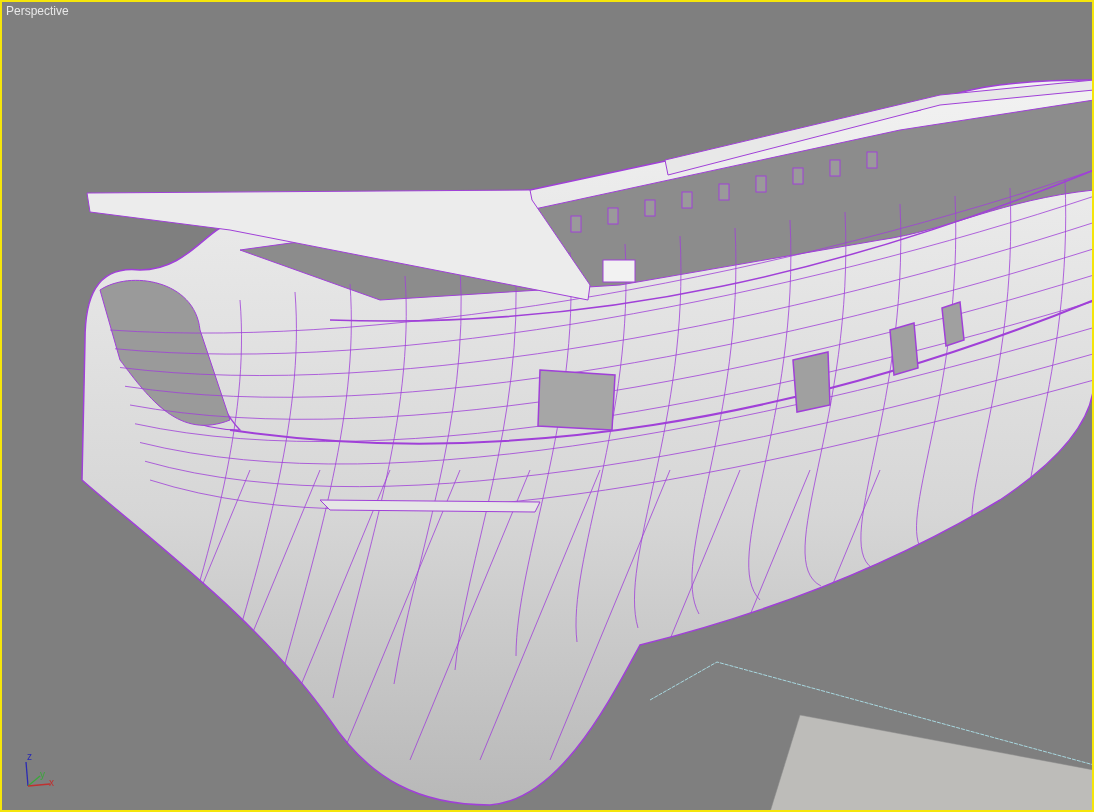 The width and height of the screenshot is (1094, 812). I want to click on axis-gizmo-icon, so click(38, 774).